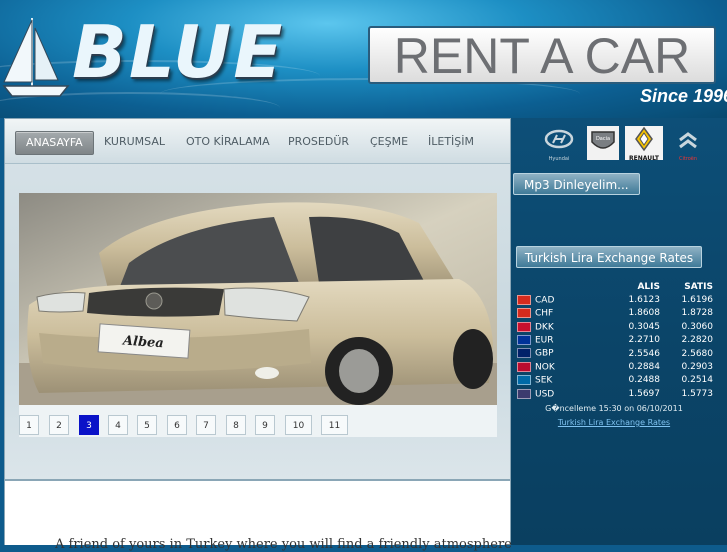 This screenshot has height=552, width=727. What do you see at coordinates (609, 257) in the screenshot?
I see `exchange-rates-title: Turkish Lira Exchange Rates` at bounding box center [609, 257].